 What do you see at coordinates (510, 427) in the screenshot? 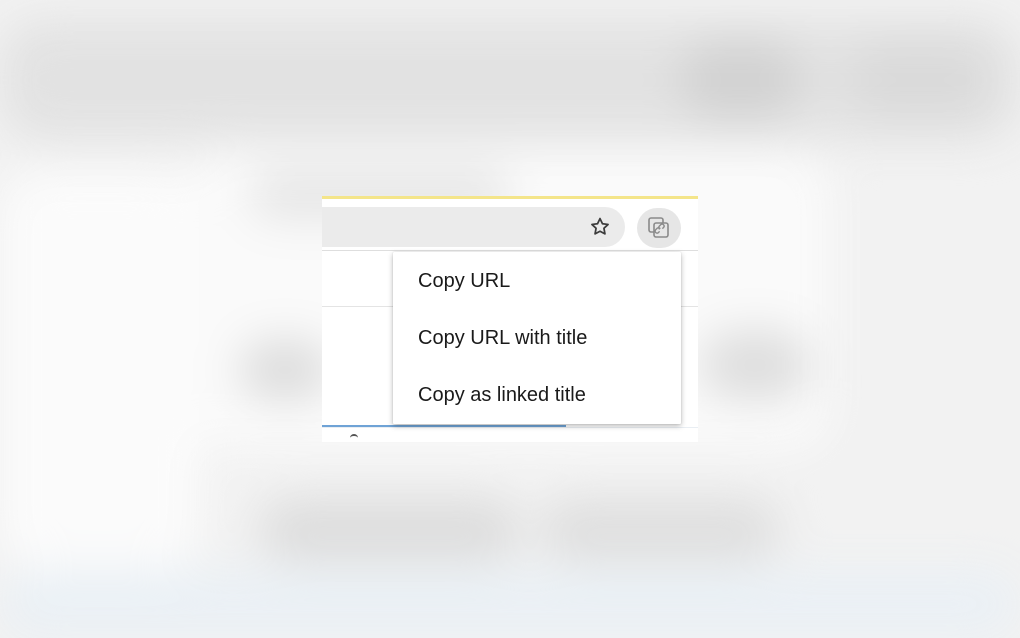
I see `page-accent-underline` at bounding box center [510, 427].